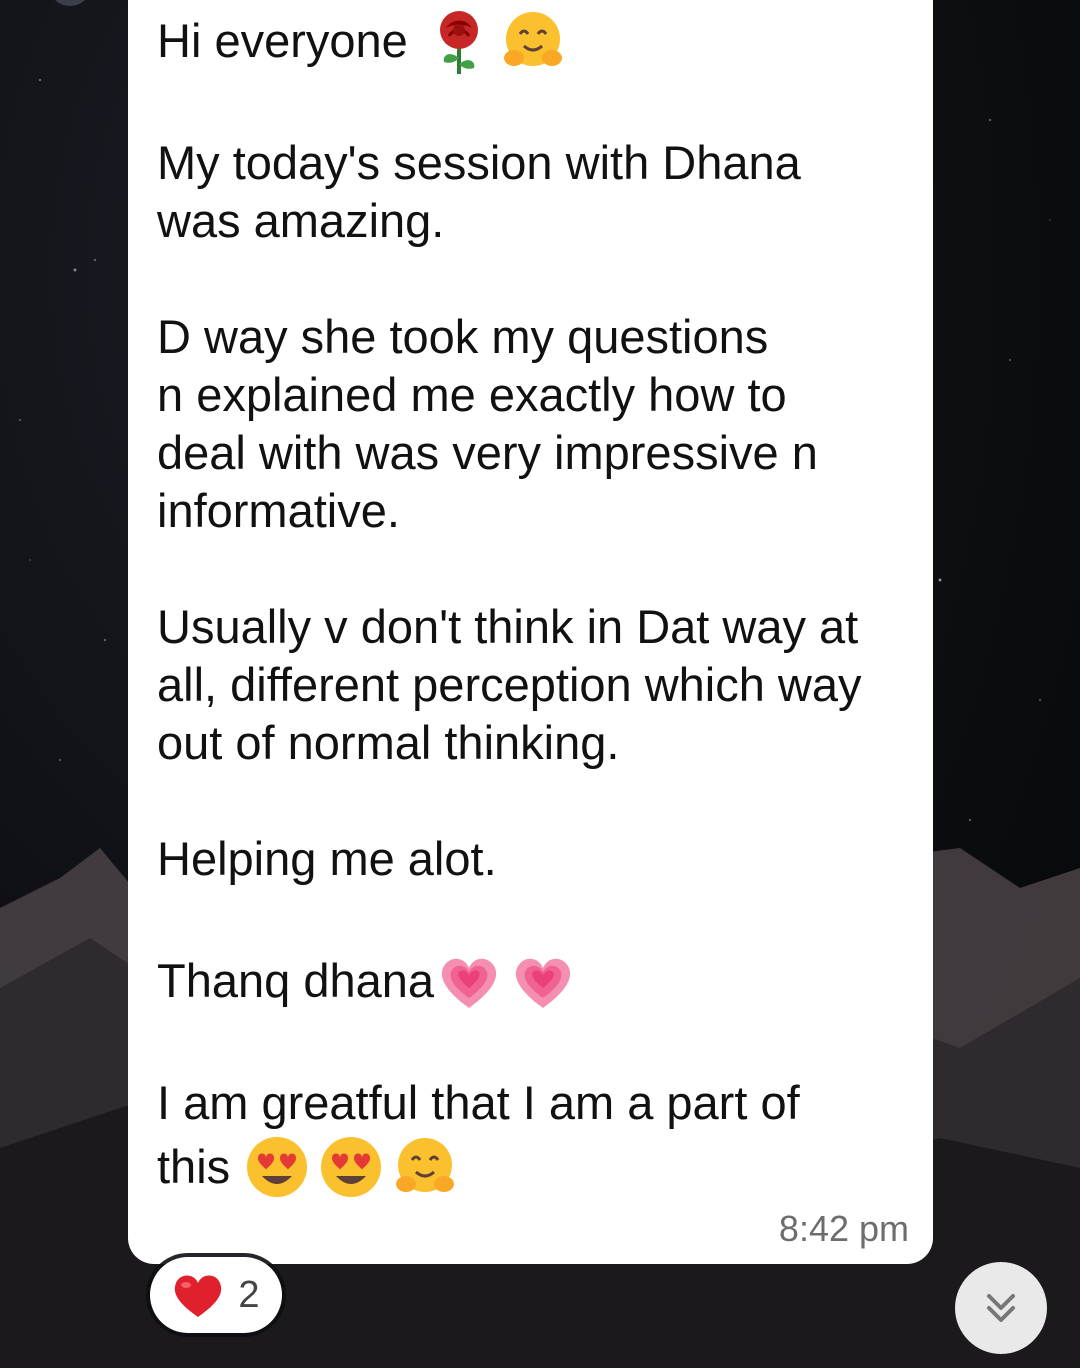 The image size is (1080, 1368). What do you see at coordinates (198, 1295) in the screenshot?
I see `red-heart-icon` at bounding box center [198, 1295].